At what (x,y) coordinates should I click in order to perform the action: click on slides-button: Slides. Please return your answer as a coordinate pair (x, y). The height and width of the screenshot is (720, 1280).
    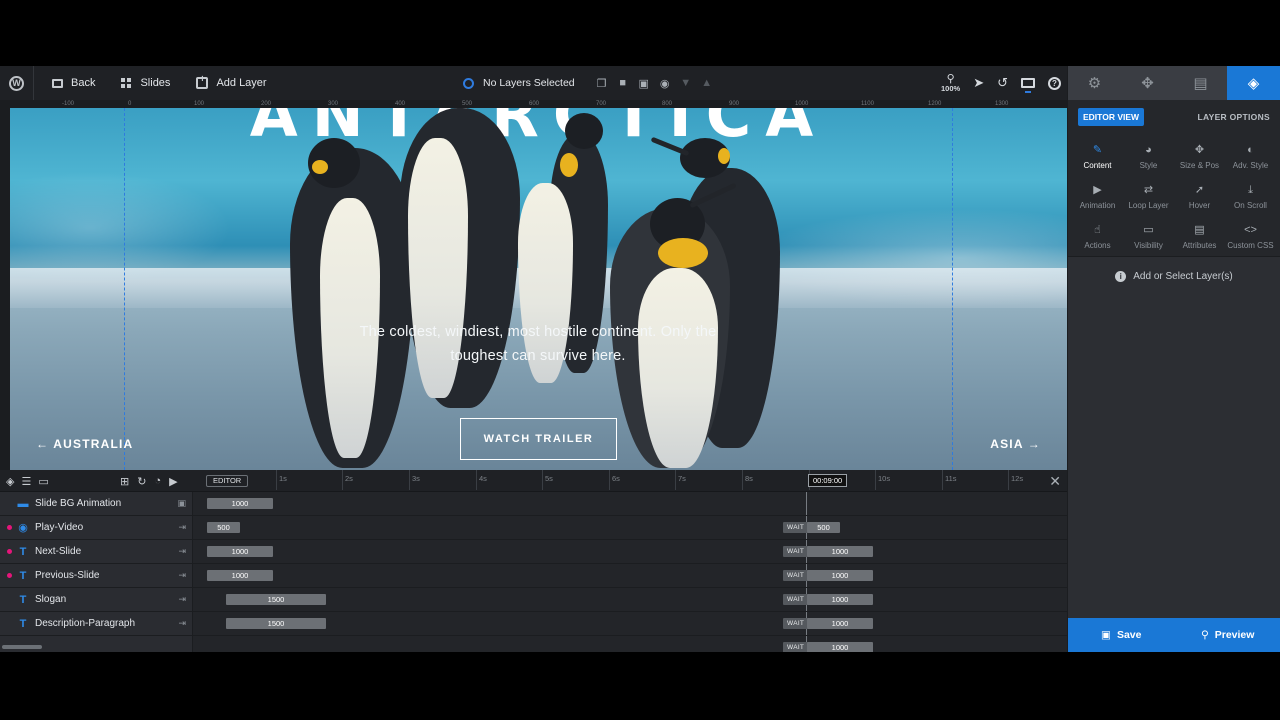
    Looking at the image, I should click on (145, 83).